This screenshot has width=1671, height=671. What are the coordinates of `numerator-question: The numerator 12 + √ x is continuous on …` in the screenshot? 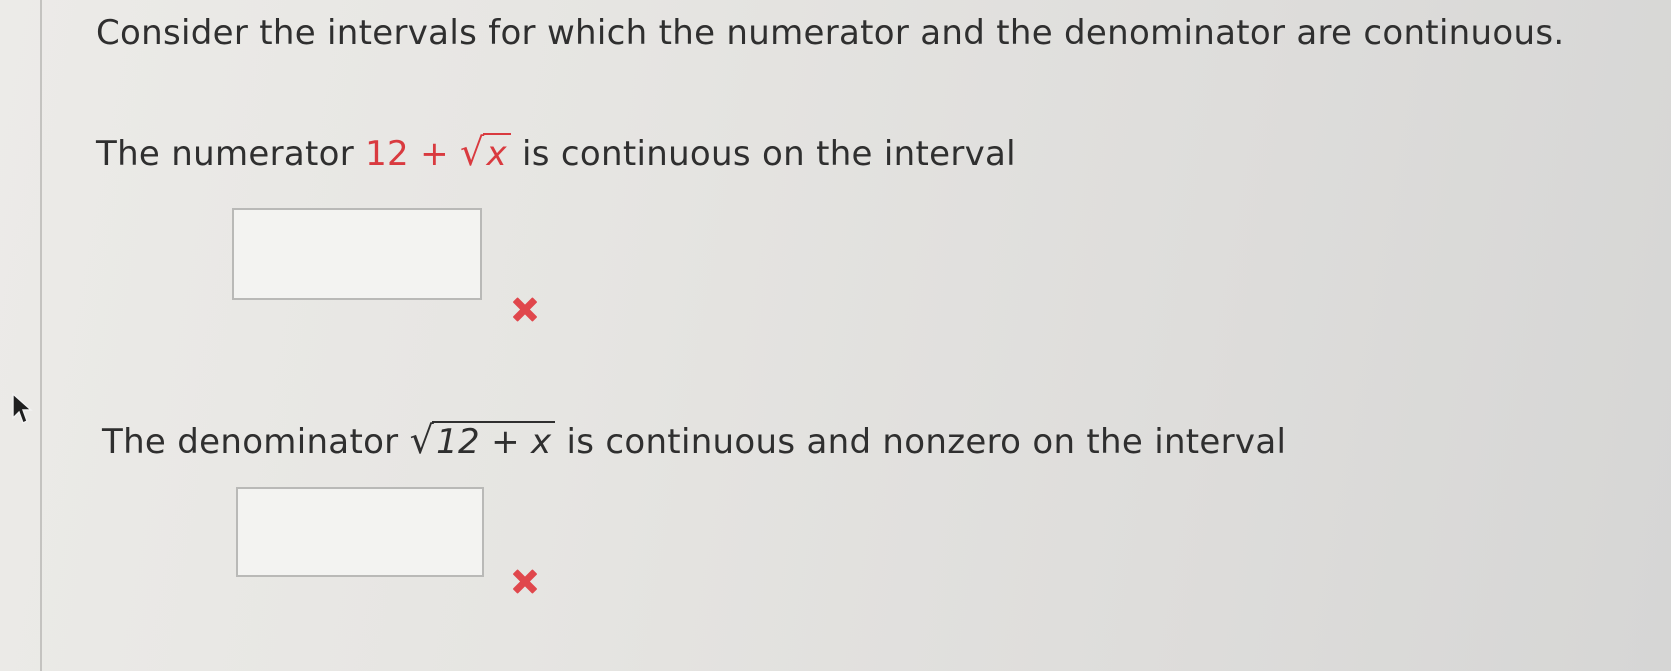 It's located at (556, 152).